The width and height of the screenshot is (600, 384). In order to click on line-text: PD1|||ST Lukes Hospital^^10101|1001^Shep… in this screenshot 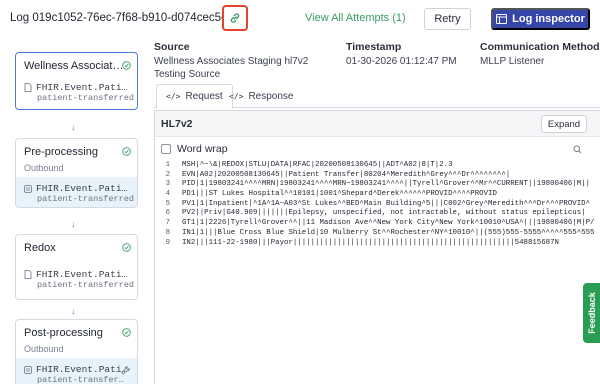, I will do `click(339, 194)`.